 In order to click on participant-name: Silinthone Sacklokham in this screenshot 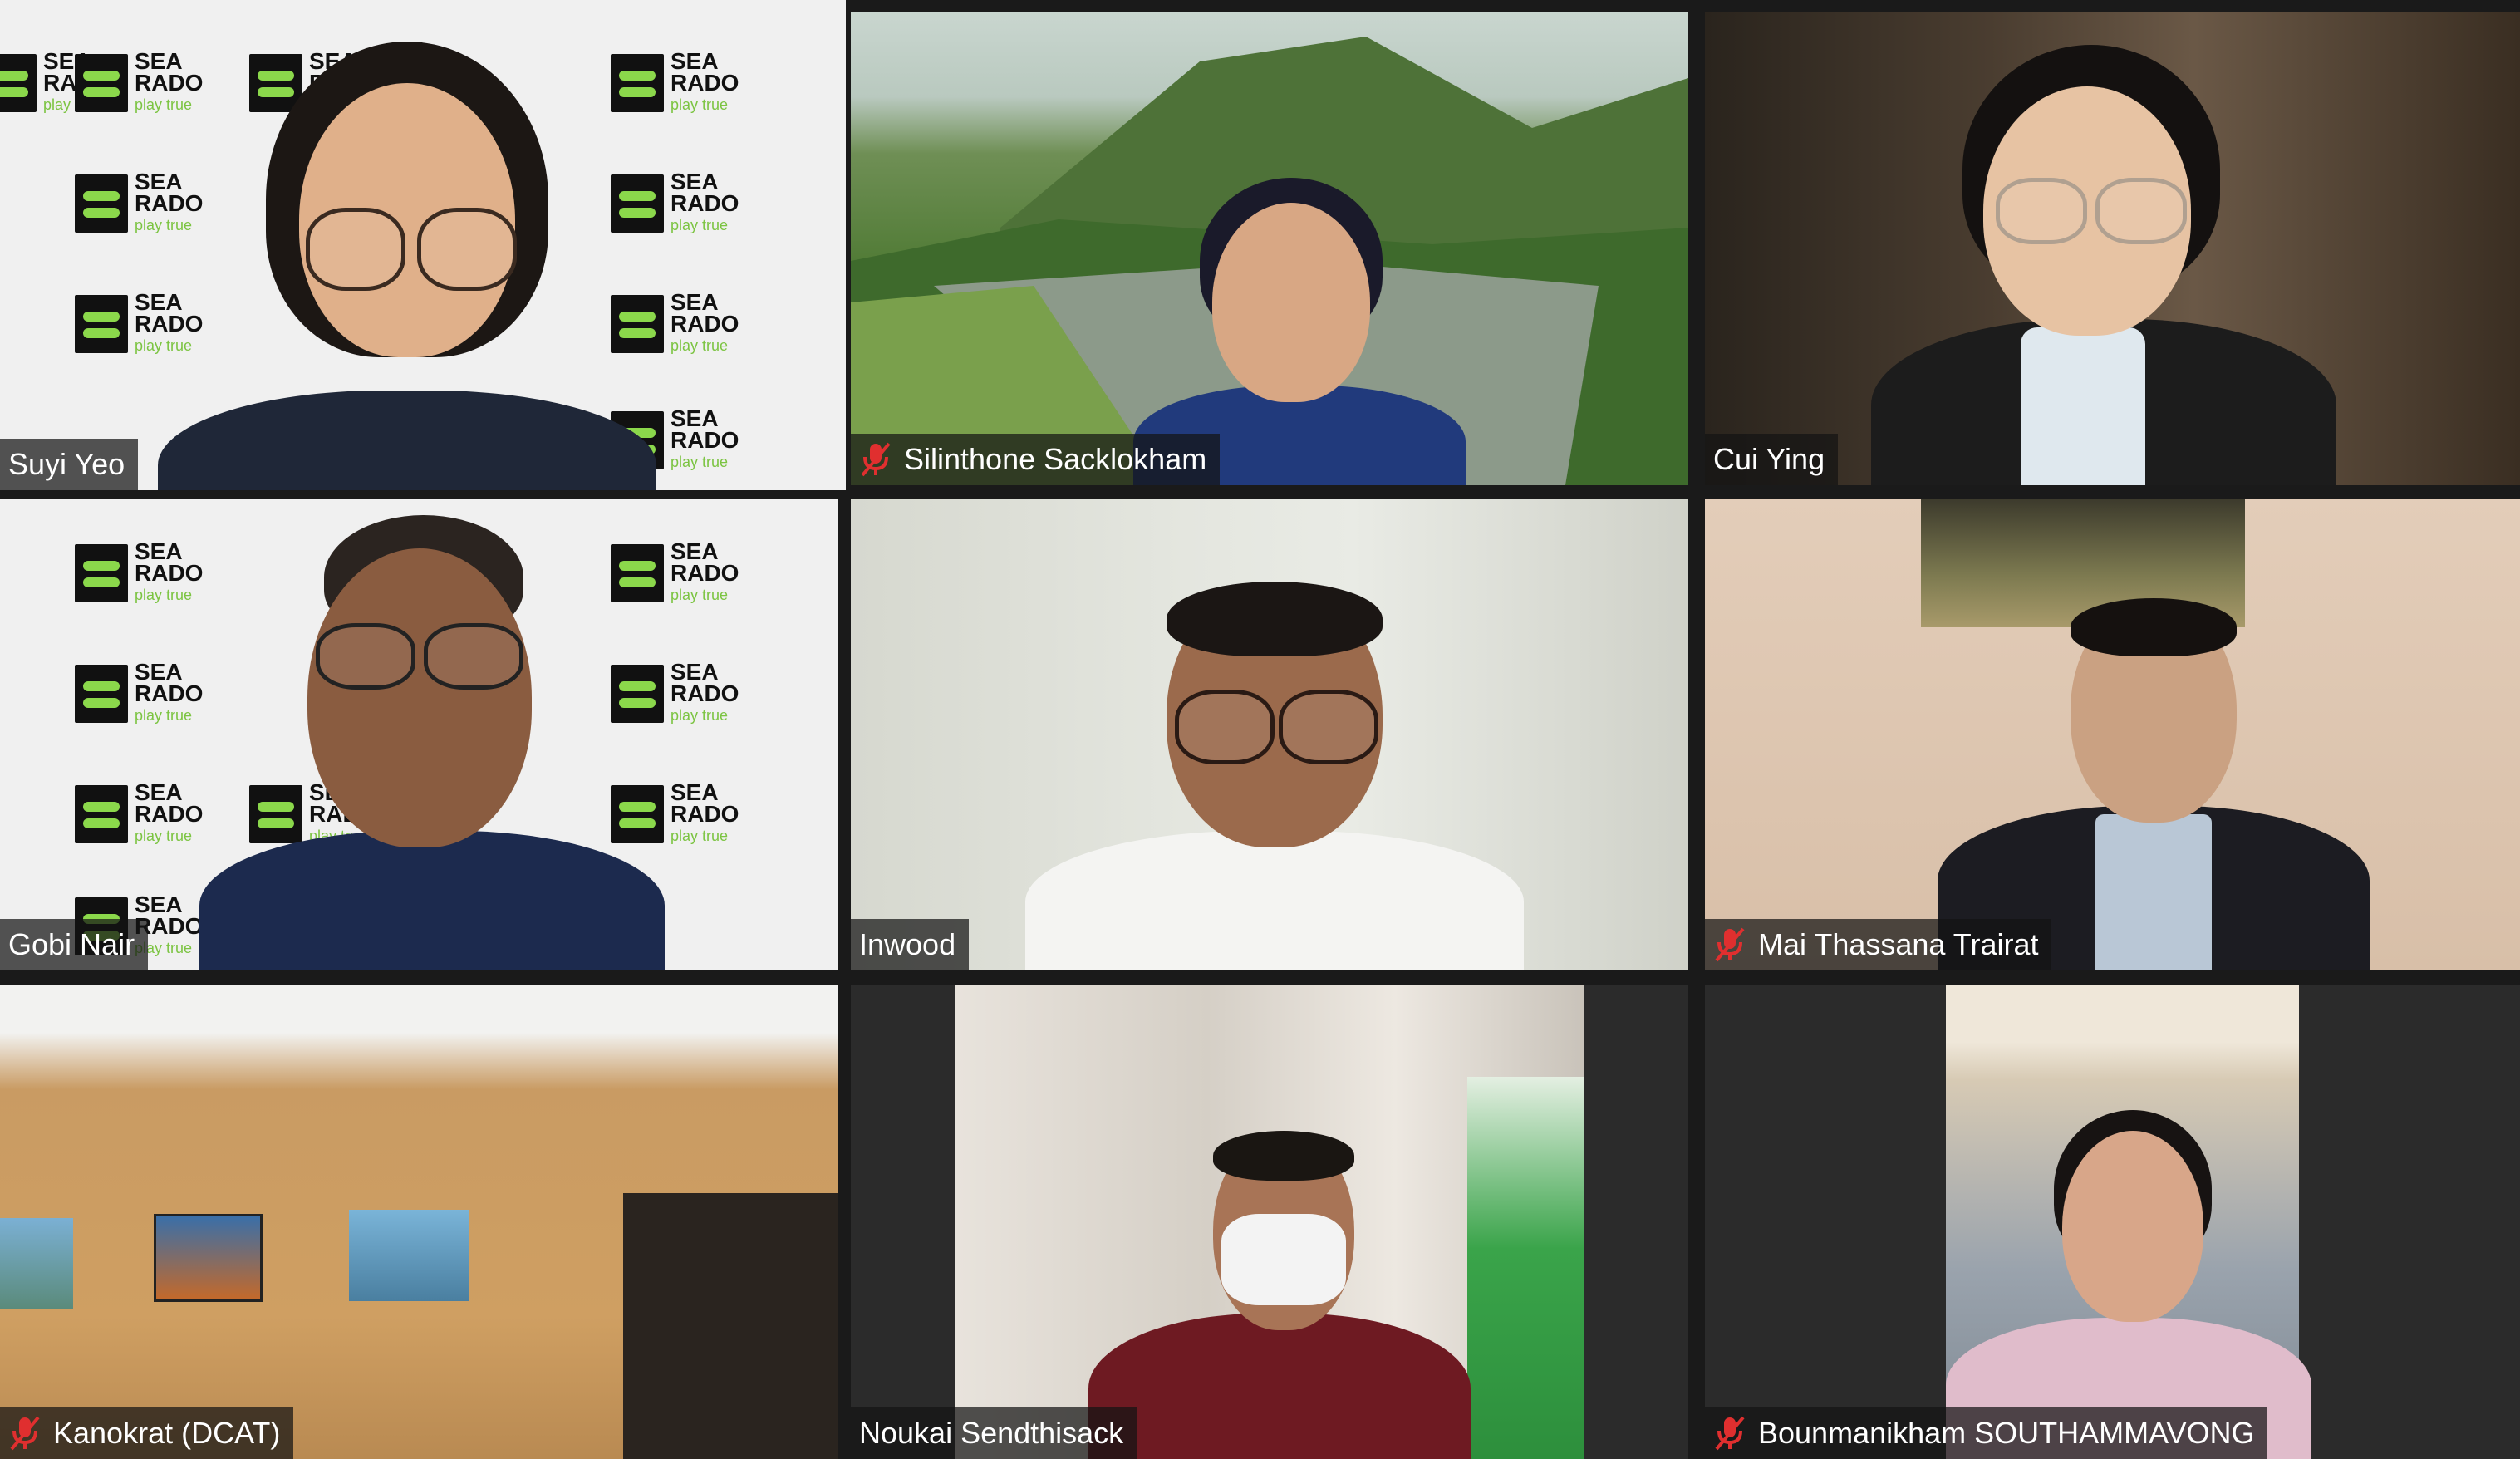, I will do `click(1055, 459)`.